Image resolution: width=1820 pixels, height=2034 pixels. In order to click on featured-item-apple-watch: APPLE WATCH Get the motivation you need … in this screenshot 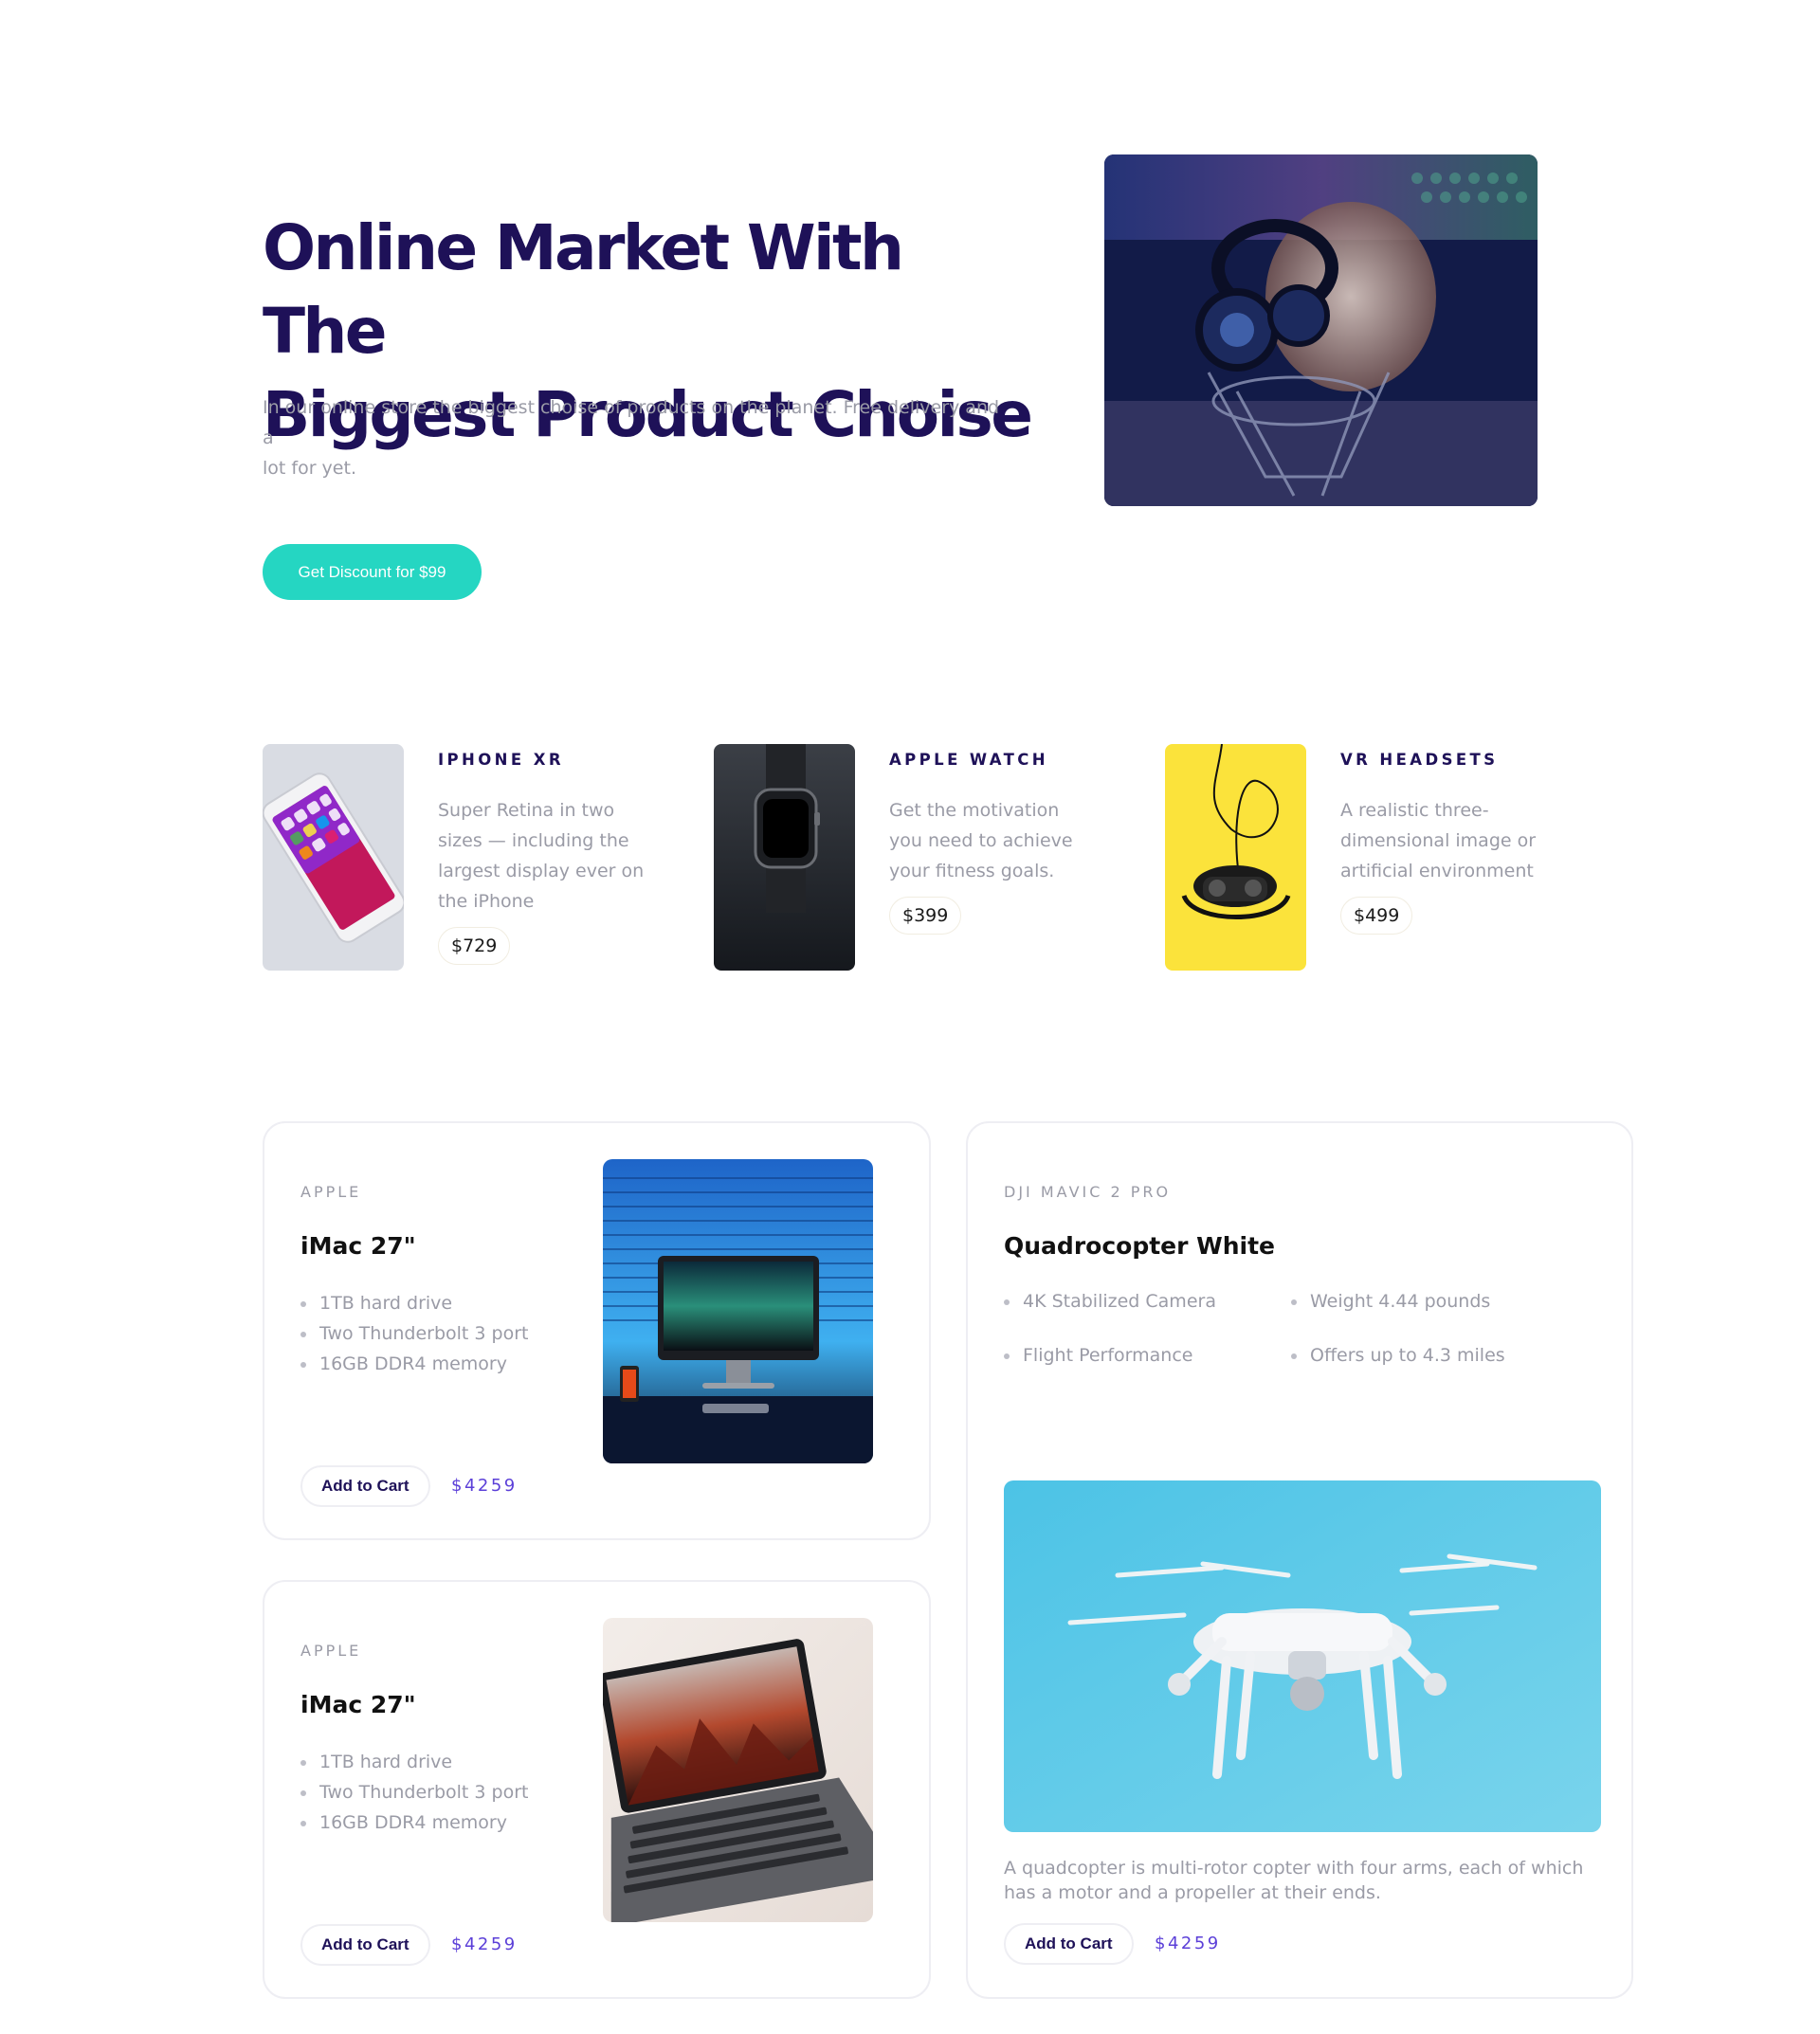, I will do `click(922, 858)`.